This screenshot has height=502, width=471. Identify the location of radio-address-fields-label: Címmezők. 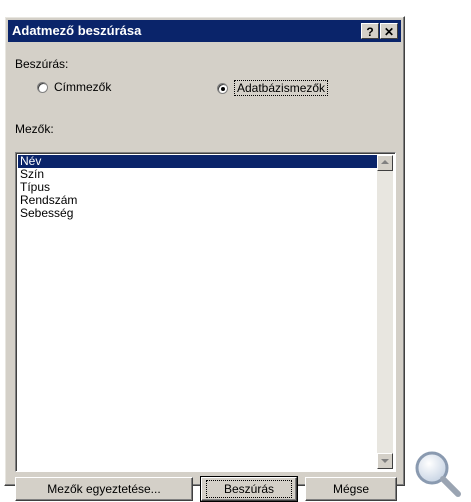
(83, 87).